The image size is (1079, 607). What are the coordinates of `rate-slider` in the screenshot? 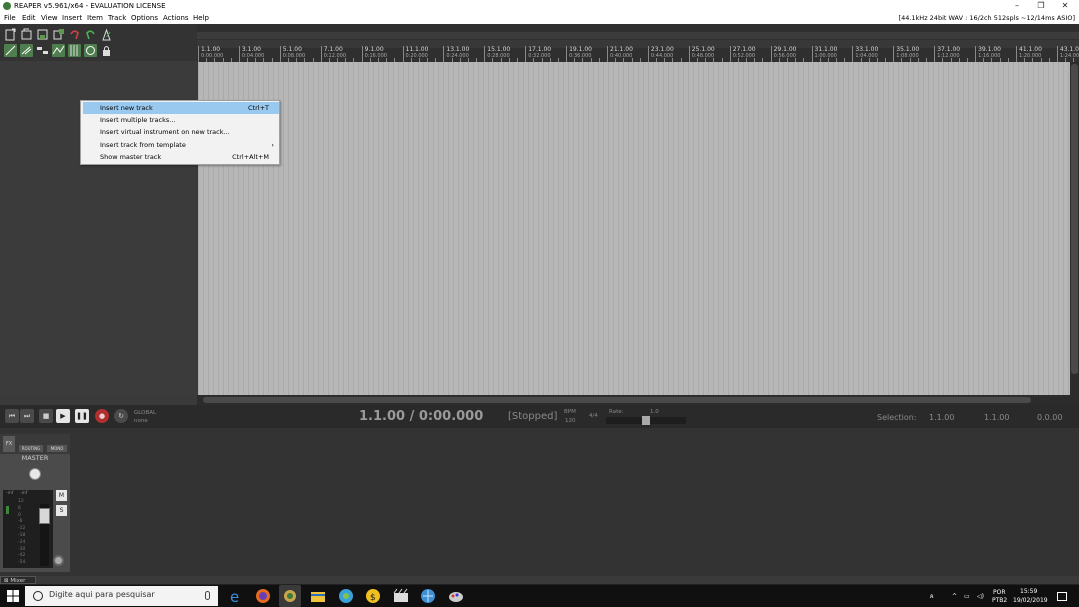 It's located at (646, 420).